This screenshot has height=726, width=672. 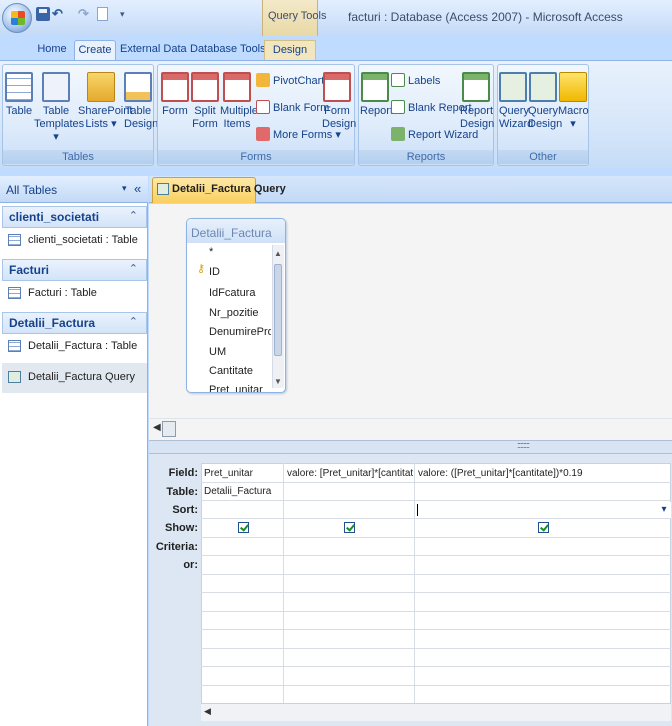 I want to click on multiple-items-button: Multiple Items, so click(x=239, y=101).